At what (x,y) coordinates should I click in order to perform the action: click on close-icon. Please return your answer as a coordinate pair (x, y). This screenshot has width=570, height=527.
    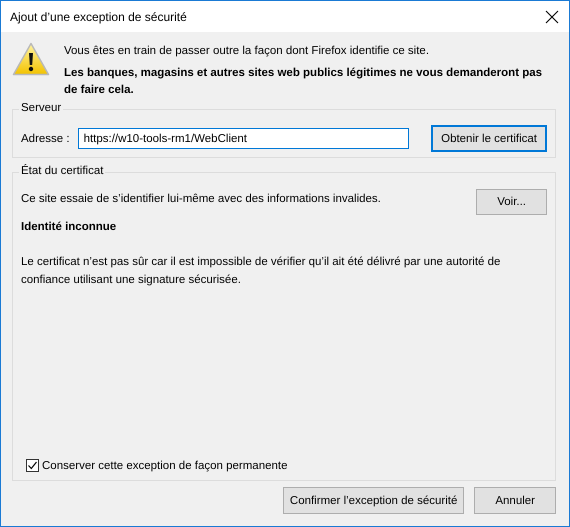
    Looking at the image, I should click on (552, 17).